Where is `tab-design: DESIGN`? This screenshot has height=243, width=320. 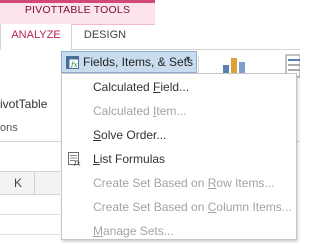
tab-design: DESIGN is located at coordinates (105, 36).